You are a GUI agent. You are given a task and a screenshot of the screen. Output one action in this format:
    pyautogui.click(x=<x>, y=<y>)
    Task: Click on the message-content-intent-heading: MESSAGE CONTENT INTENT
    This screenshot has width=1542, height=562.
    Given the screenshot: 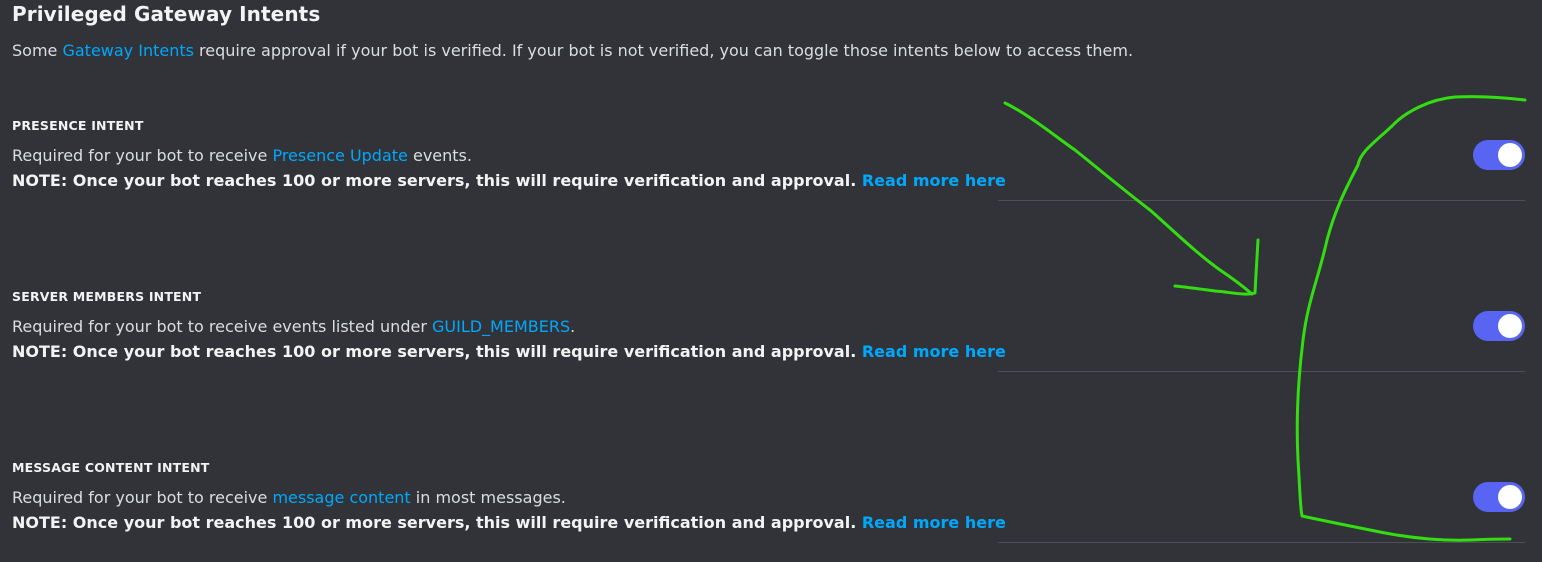 What is the action you would take?
    pyautogui.click(x=111, y=467)
    